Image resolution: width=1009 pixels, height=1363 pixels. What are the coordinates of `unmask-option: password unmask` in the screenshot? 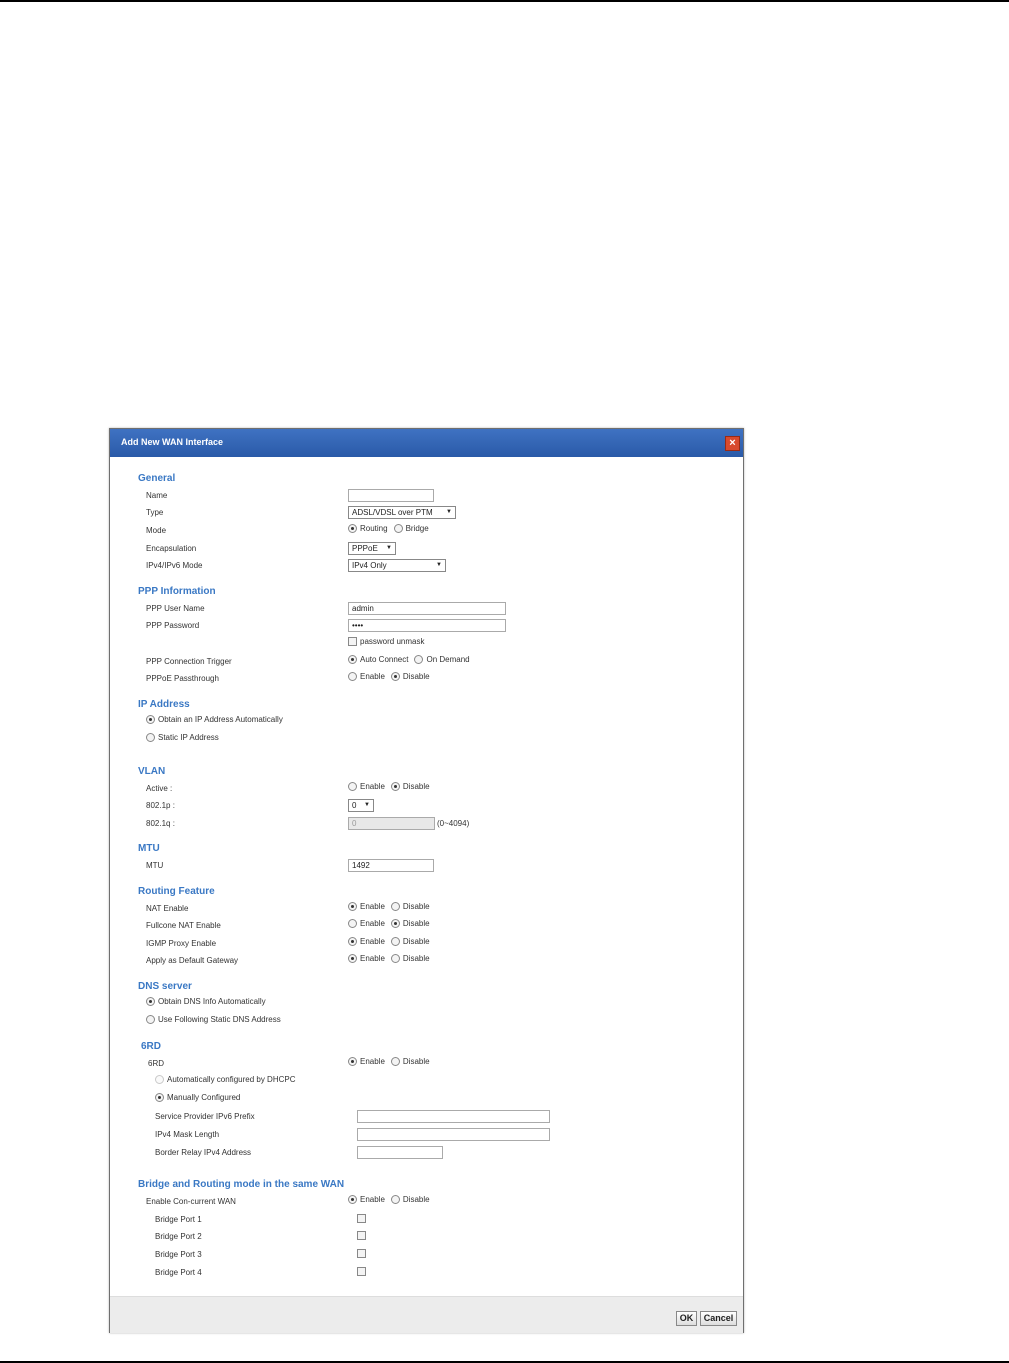 It's located at (386, 641).